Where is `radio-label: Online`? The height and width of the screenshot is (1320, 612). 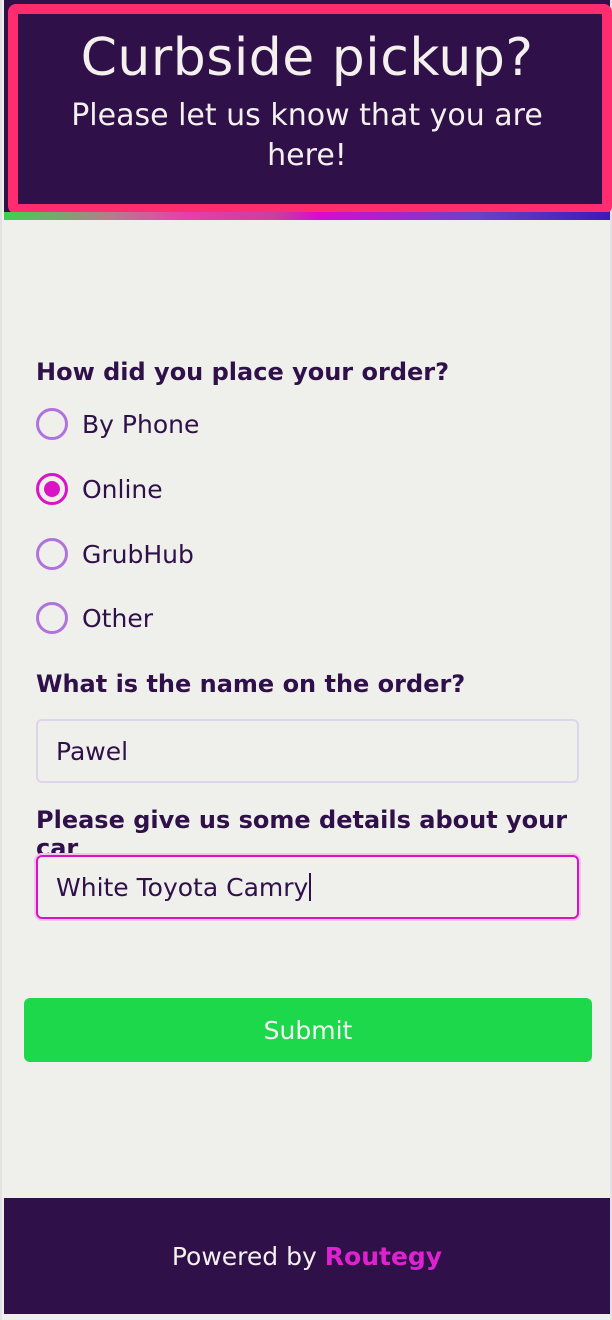
radio-label: Online is located at coordinates (122, 489).